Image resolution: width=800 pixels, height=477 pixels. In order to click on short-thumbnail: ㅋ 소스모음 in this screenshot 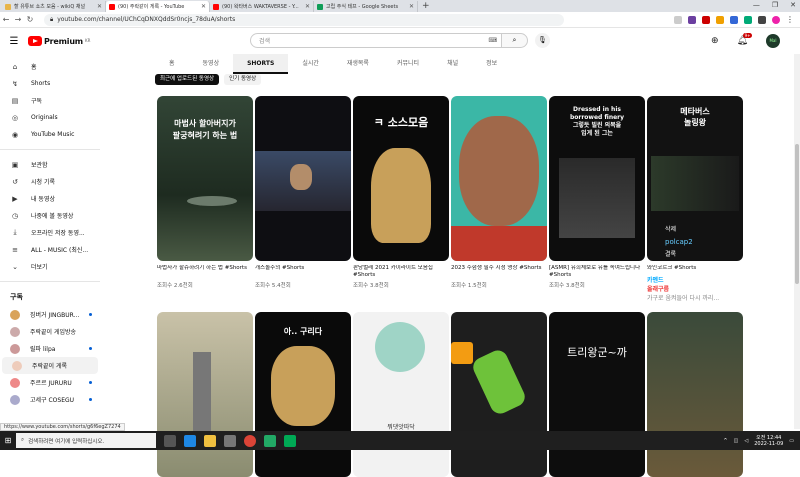, I will do `click(401, 178)`.